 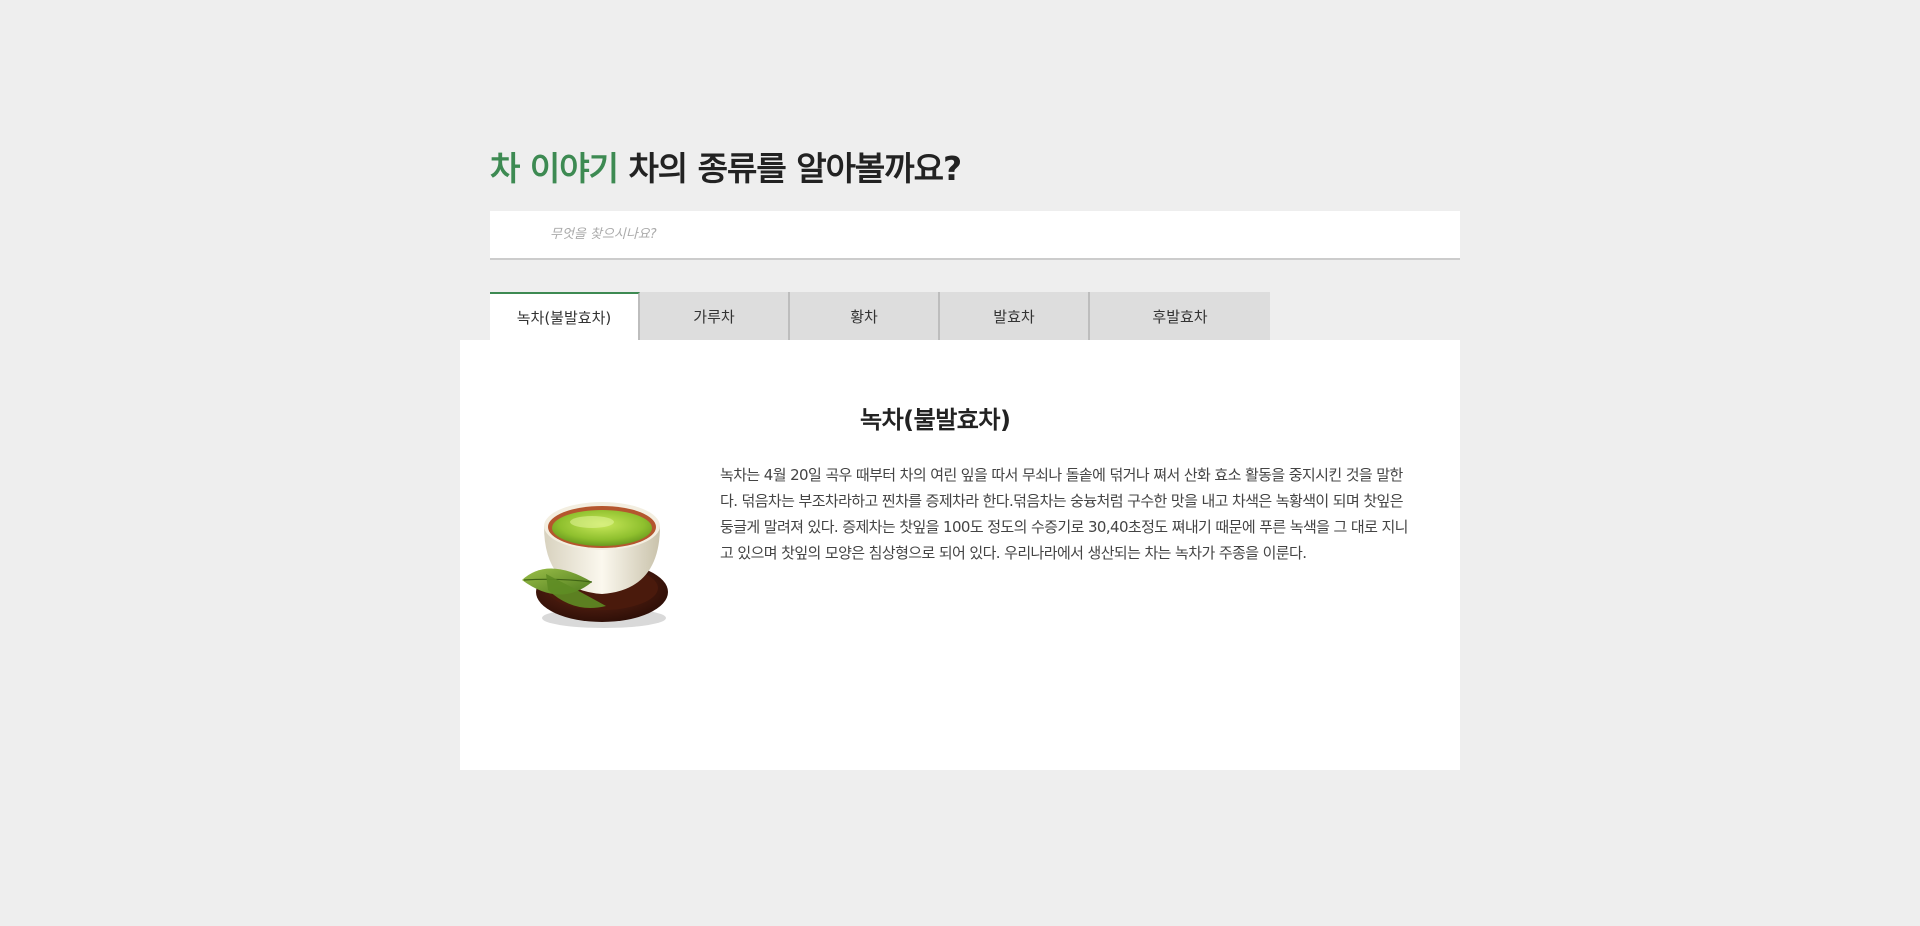 What do you see at coordinates (990, 234) in the screenshot?
I see `search-input` at bounding box center [990, 234].